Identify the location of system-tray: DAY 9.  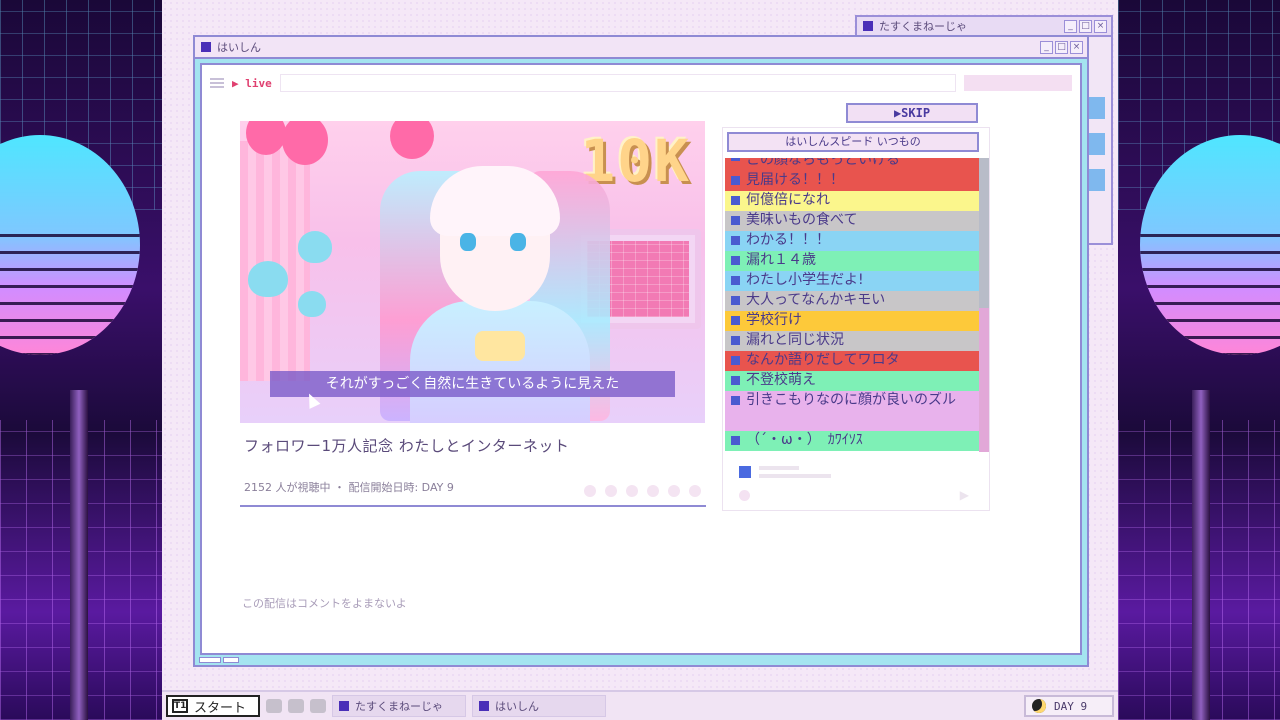
(1069, 706).